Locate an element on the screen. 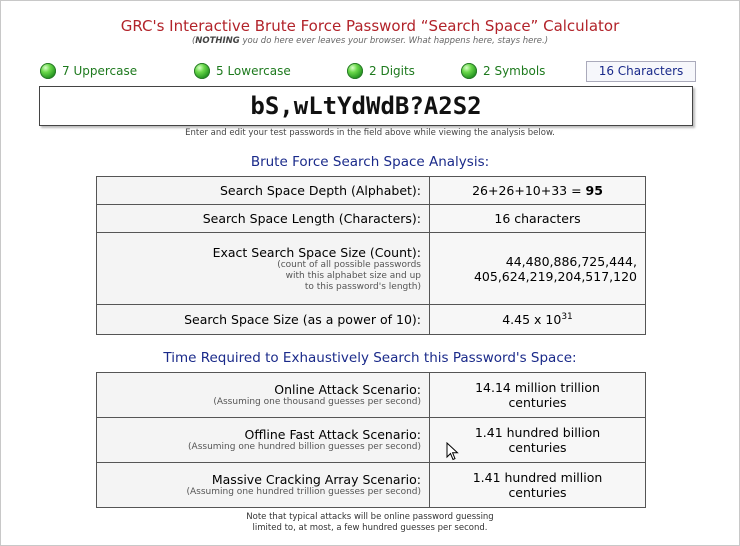  power-value: 4.45 x 1031 is located at coordinates (537, 319).